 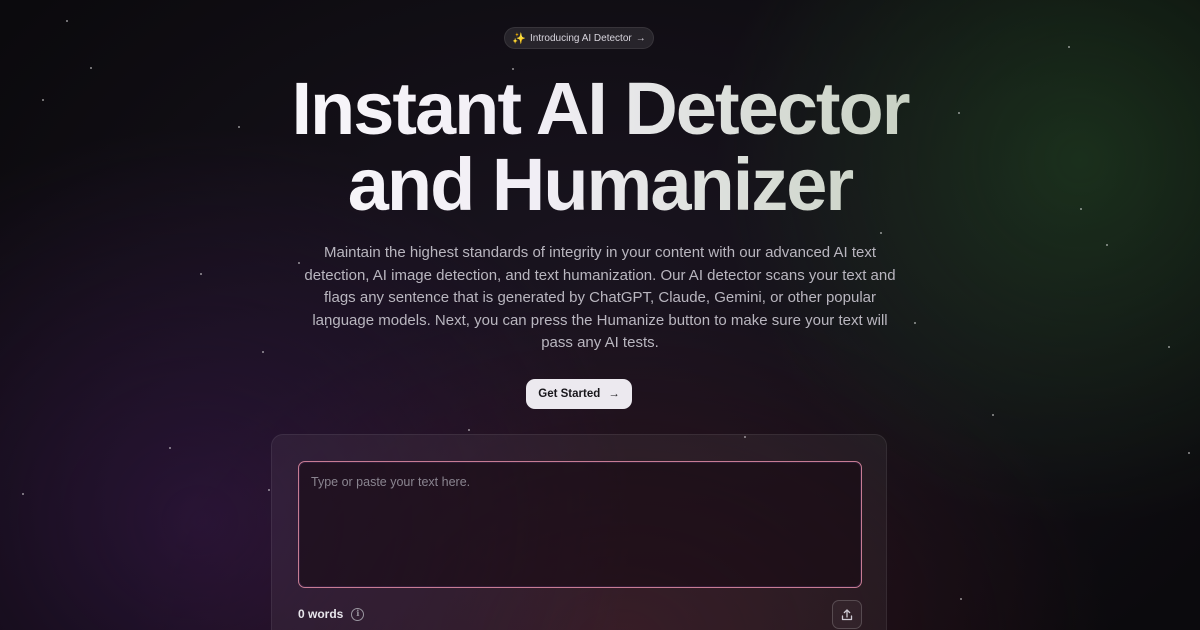 I want to click on word-count: 0 words i, so click(x=331, y=614).